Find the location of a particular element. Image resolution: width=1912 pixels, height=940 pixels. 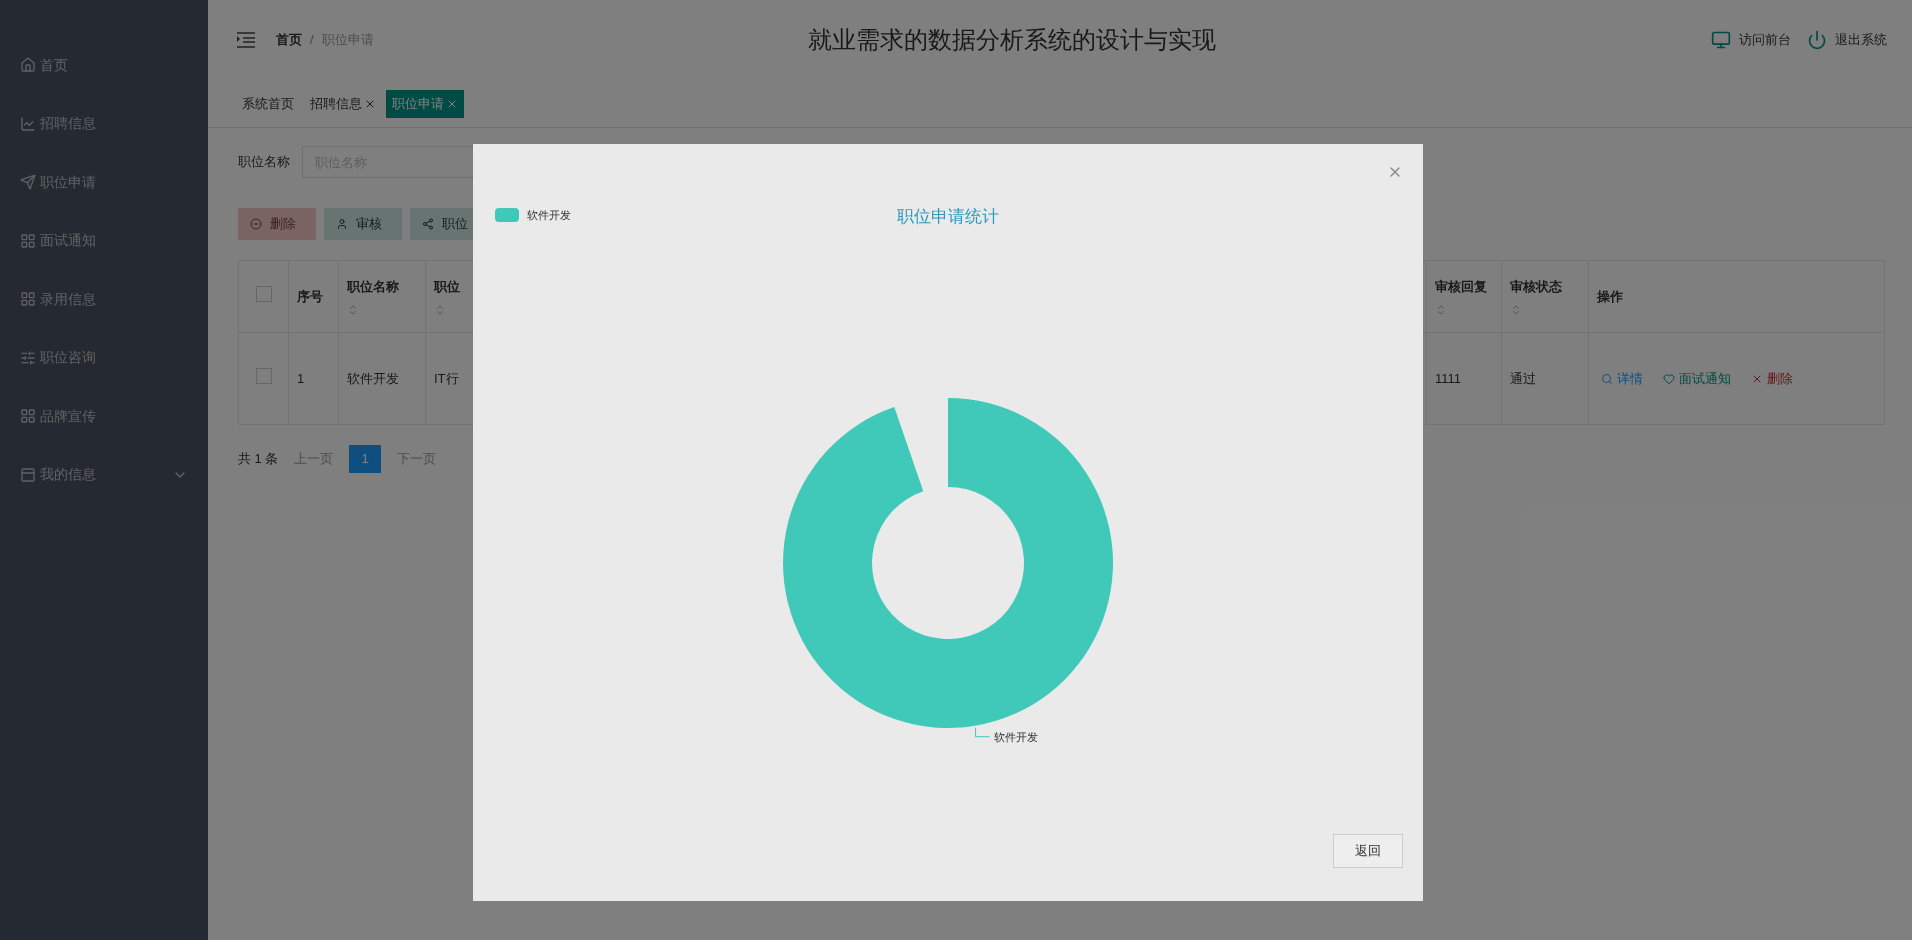

page-number: 1 is located at coordinates (365, 459).